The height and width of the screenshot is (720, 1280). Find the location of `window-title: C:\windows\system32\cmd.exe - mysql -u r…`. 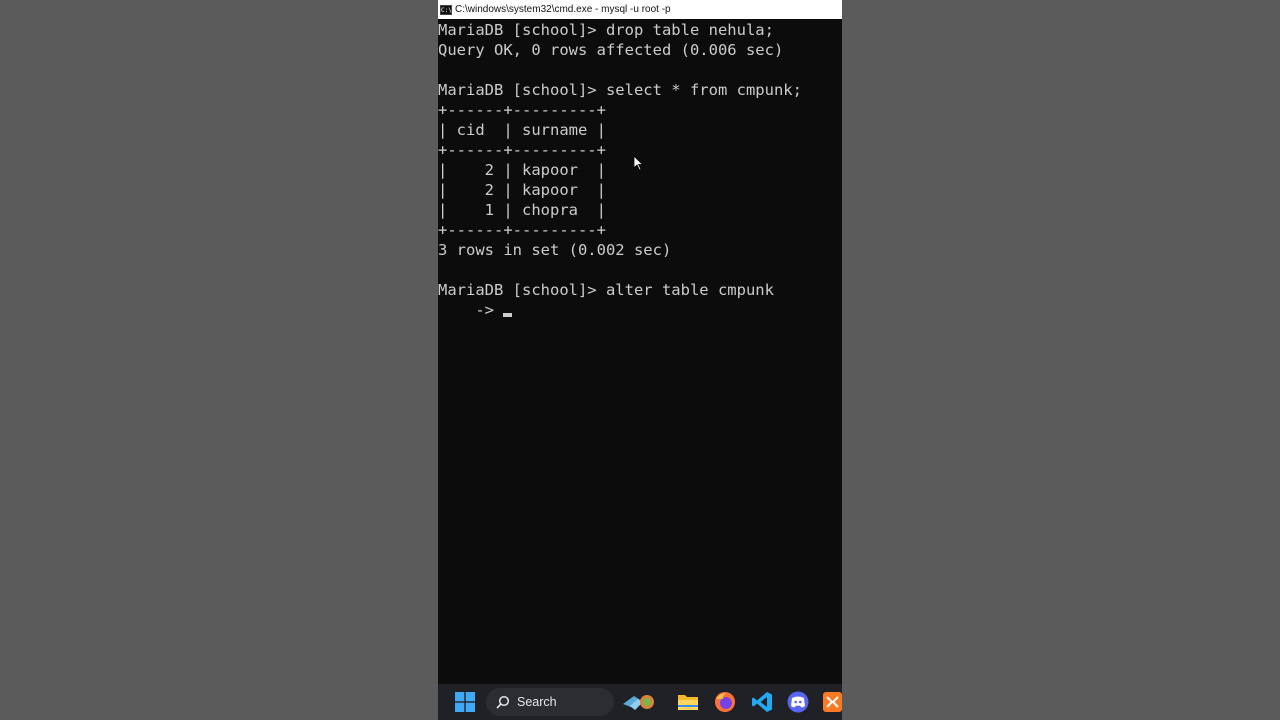

window-title: C:\windows\system32\cmd.exe - mysql -u r… is located at coordinates (563, 9).